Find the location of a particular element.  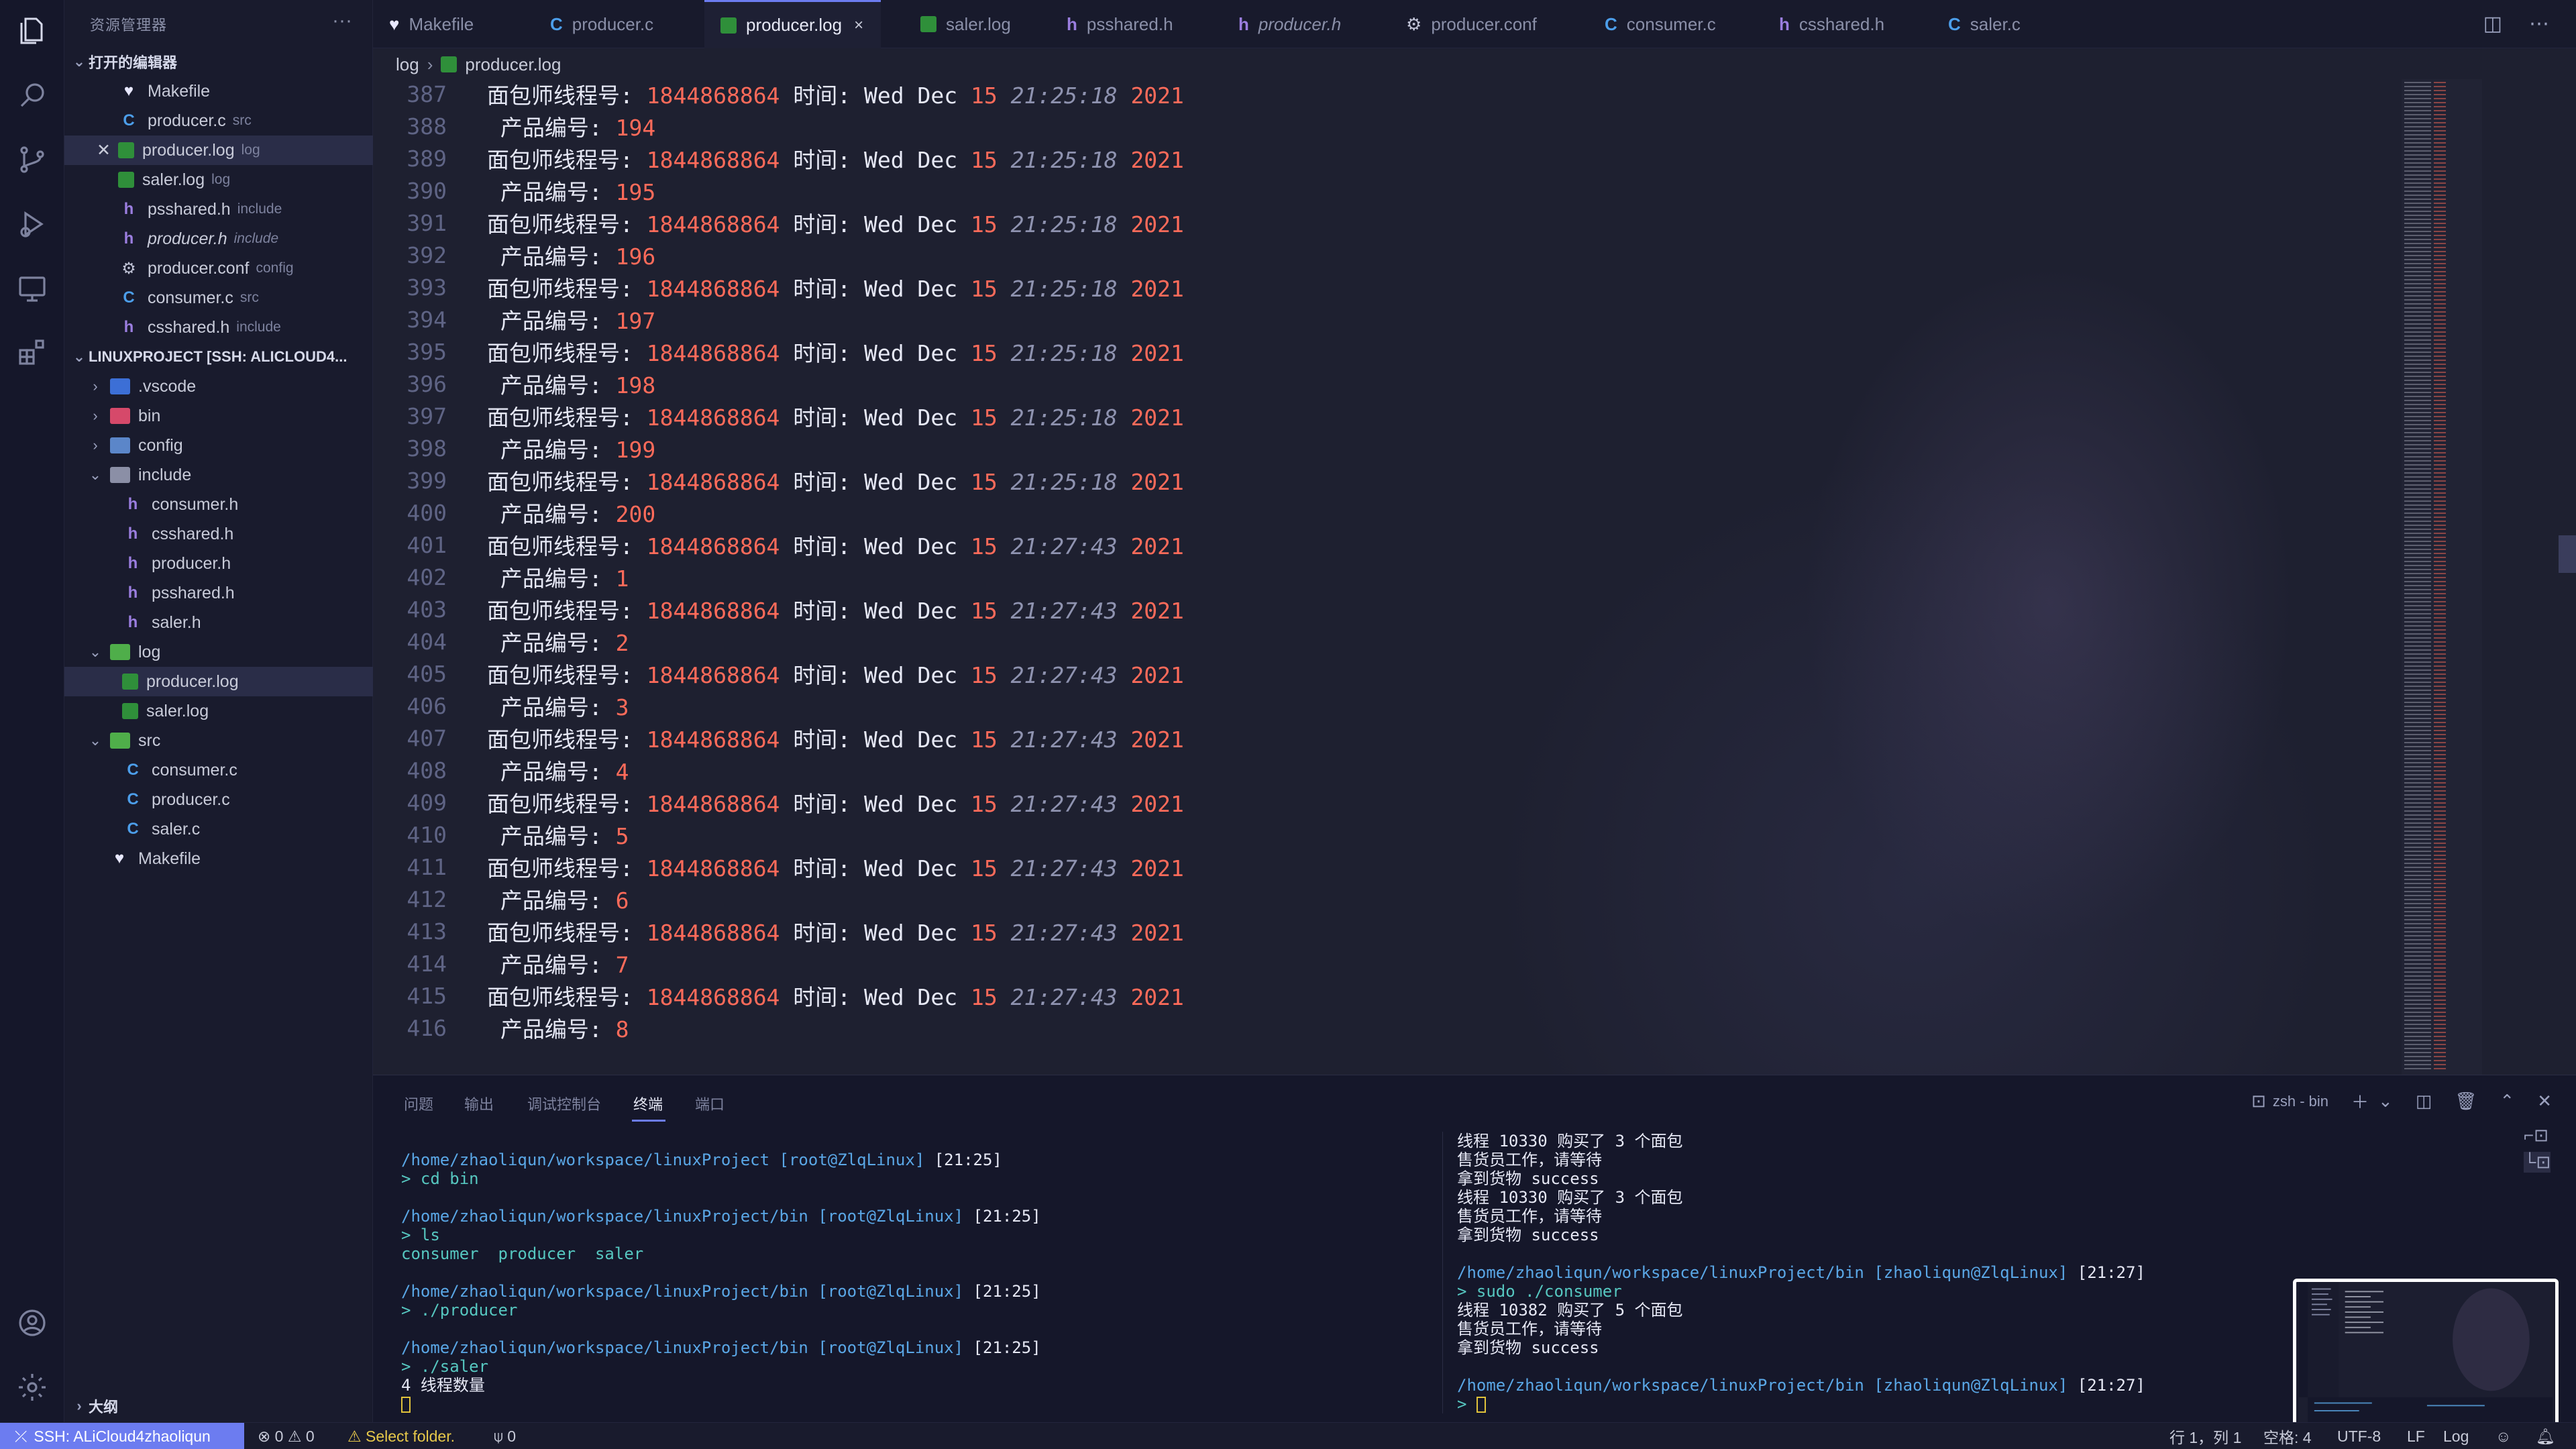

tab-output: 输出 is located at coordinates (479, 1103).